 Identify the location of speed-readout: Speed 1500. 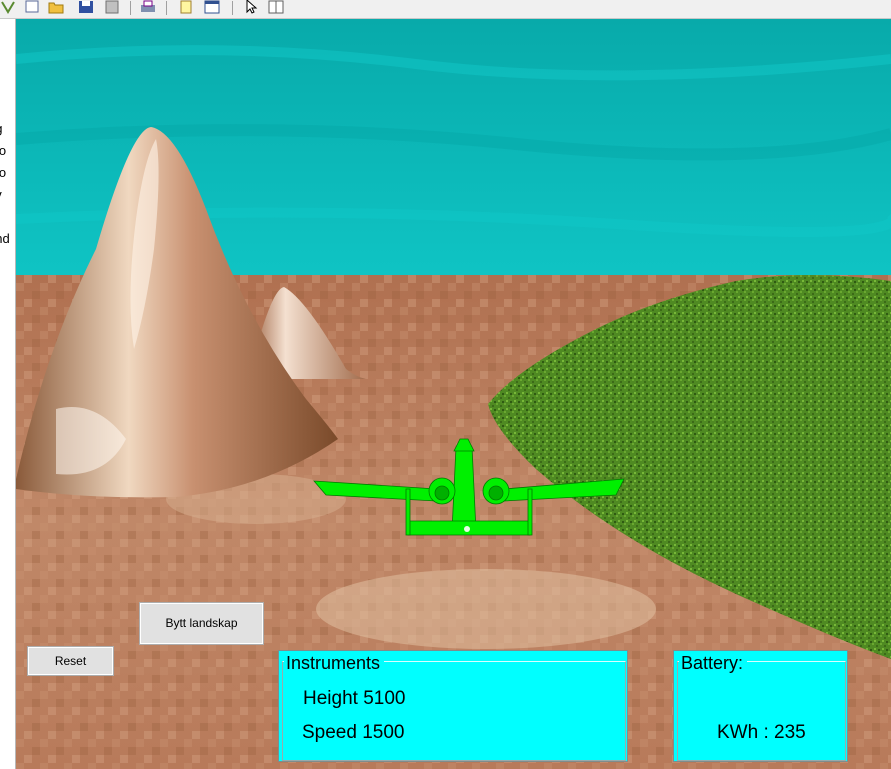
(353, 733).